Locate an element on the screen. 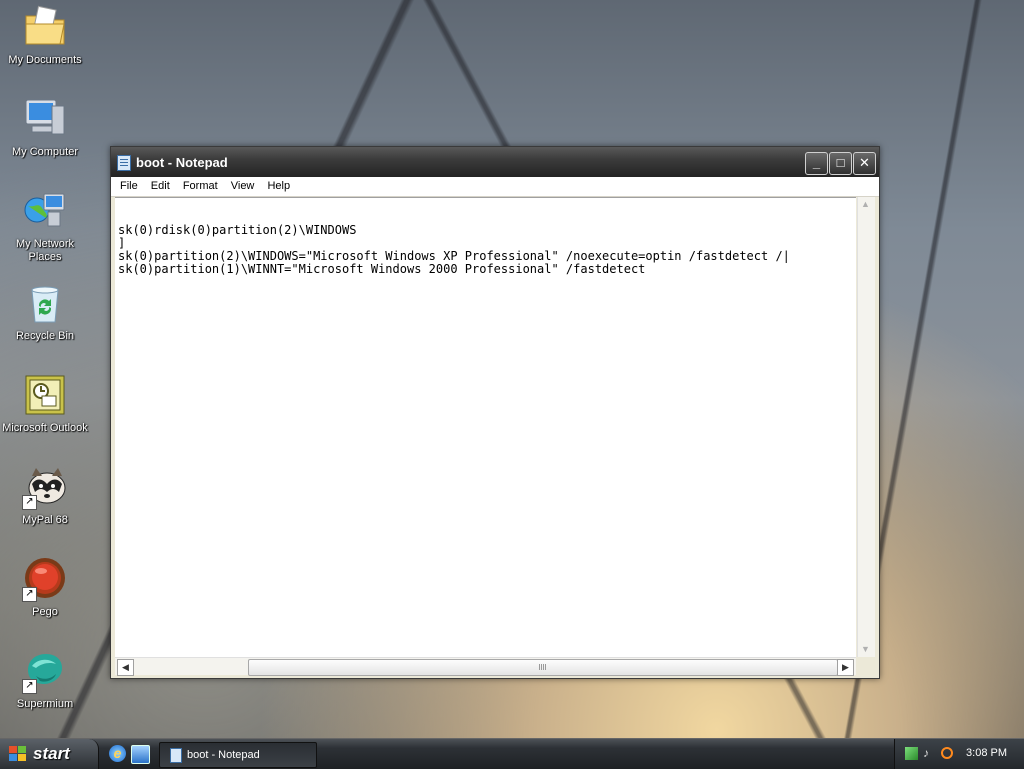 This screenshot has height=769, width=1024. desktop-icon-label: My Computer is located at coordinates (45, 152).